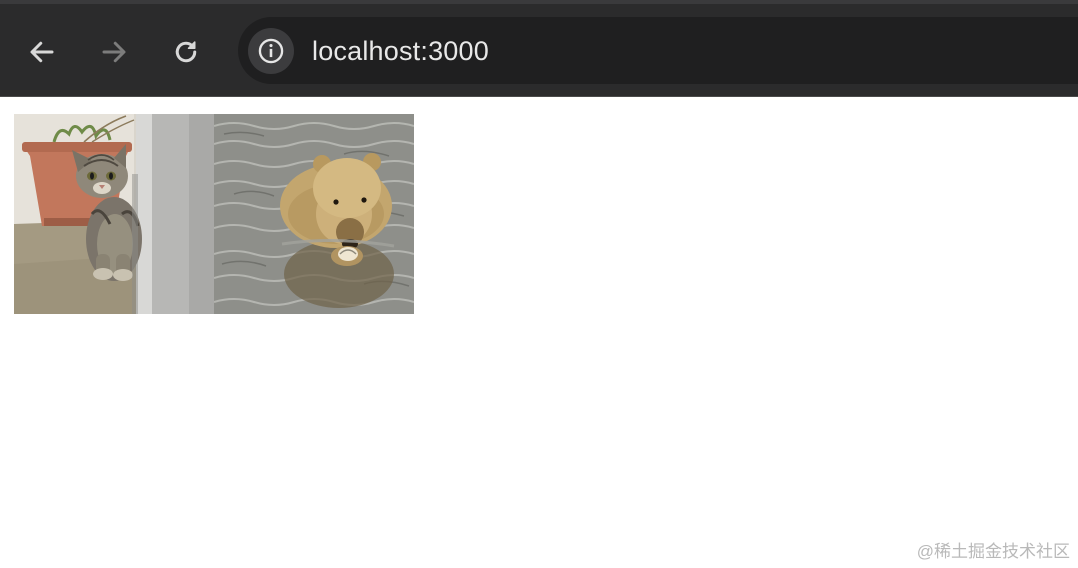  I want to click on address-bar: localhost:3000, so click(658, 50).